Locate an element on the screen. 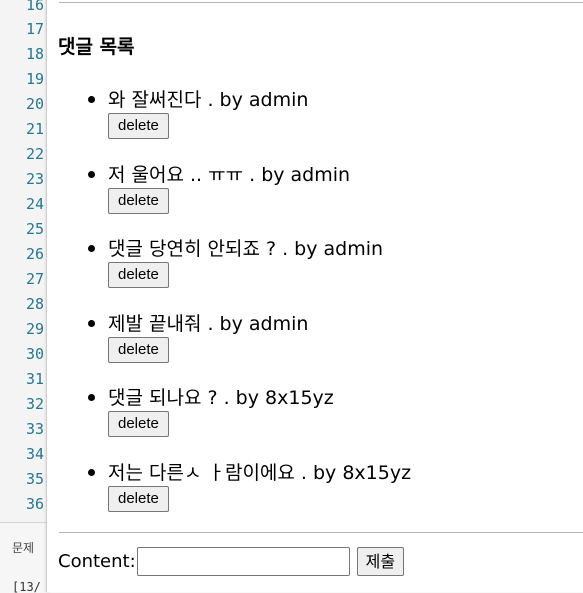 This screenshot has height=593, width=583. list-item: 댓글 당연히 안되죠 ? . by admin delete is located at coordinates (249, 273).